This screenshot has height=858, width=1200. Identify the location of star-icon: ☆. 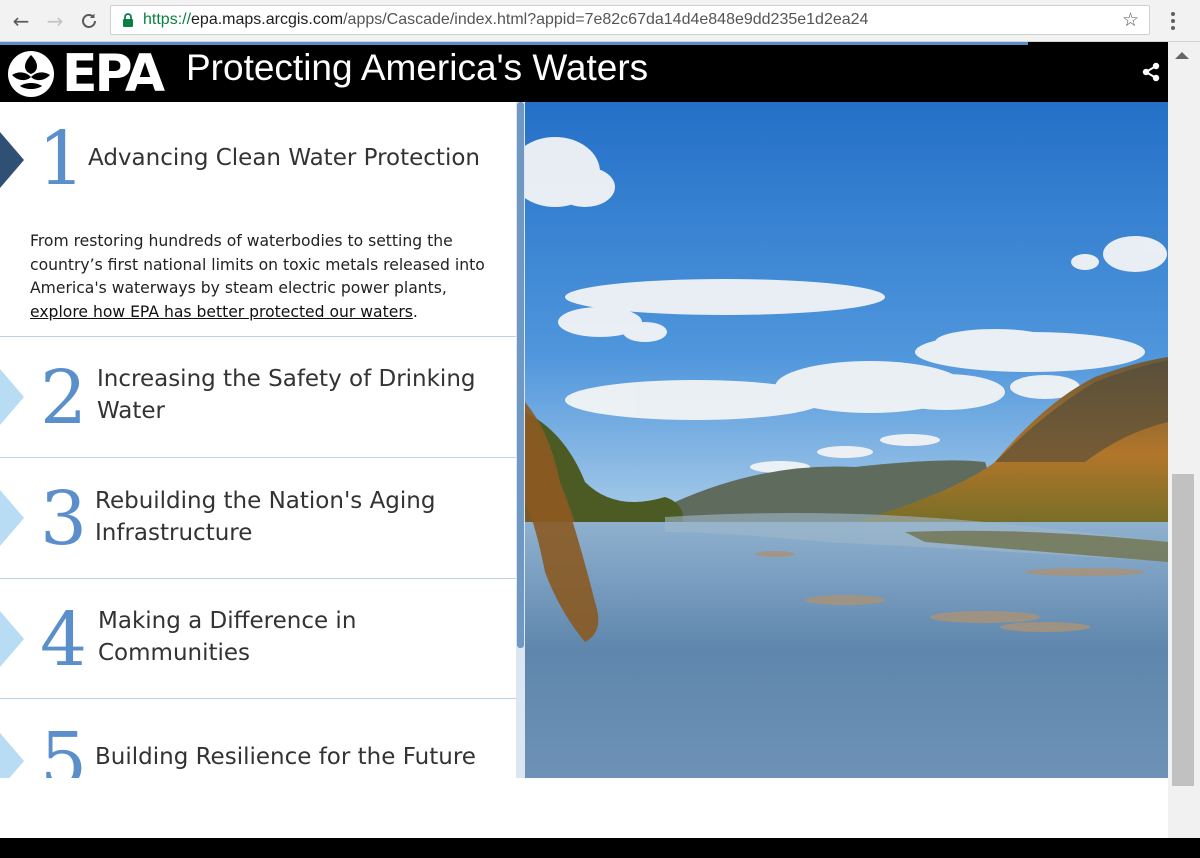
(1130, 20).